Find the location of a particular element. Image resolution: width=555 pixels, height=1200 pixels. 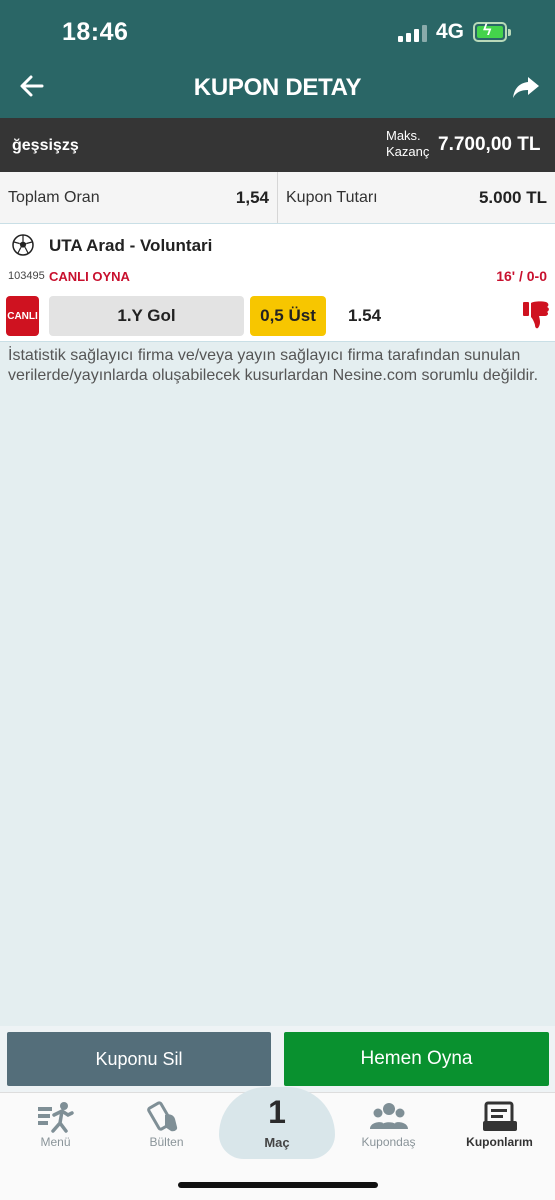

tab-match-label: Maç is located at coordinates (277, 1142).